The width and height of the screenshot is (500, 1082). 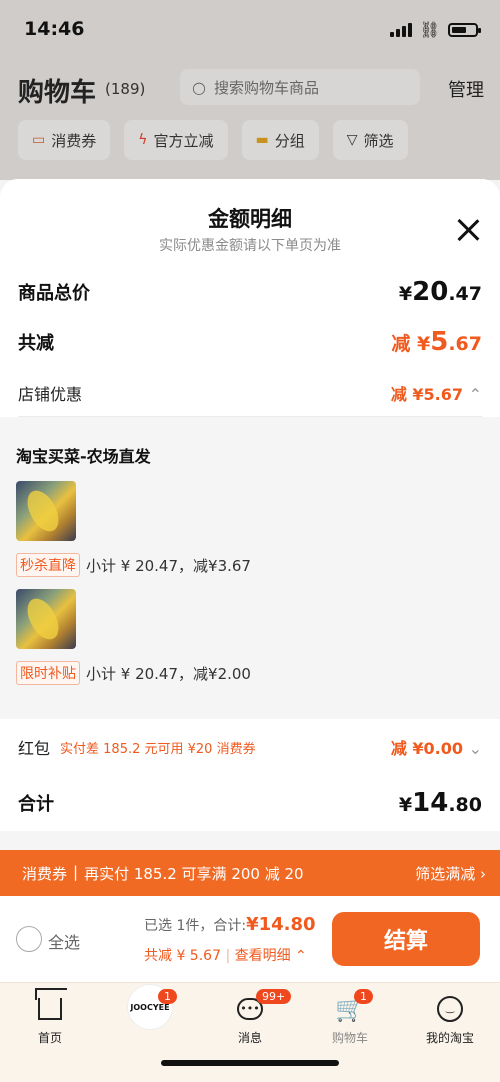 I want to click on item-subtotal: 小计 ¥ 20.47，减¥2.00, so click(x=168, y=673).